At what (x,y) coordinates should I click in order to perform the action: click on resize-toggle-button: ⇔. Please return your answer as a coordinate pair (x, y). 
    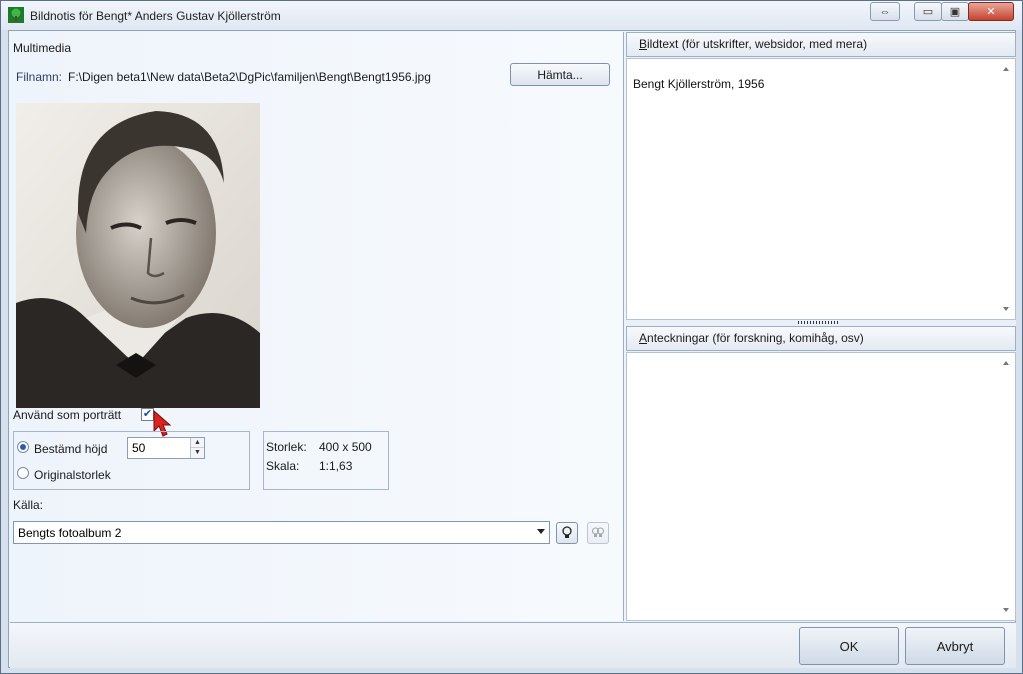
    Looking at the image, I should click on (885, 11).